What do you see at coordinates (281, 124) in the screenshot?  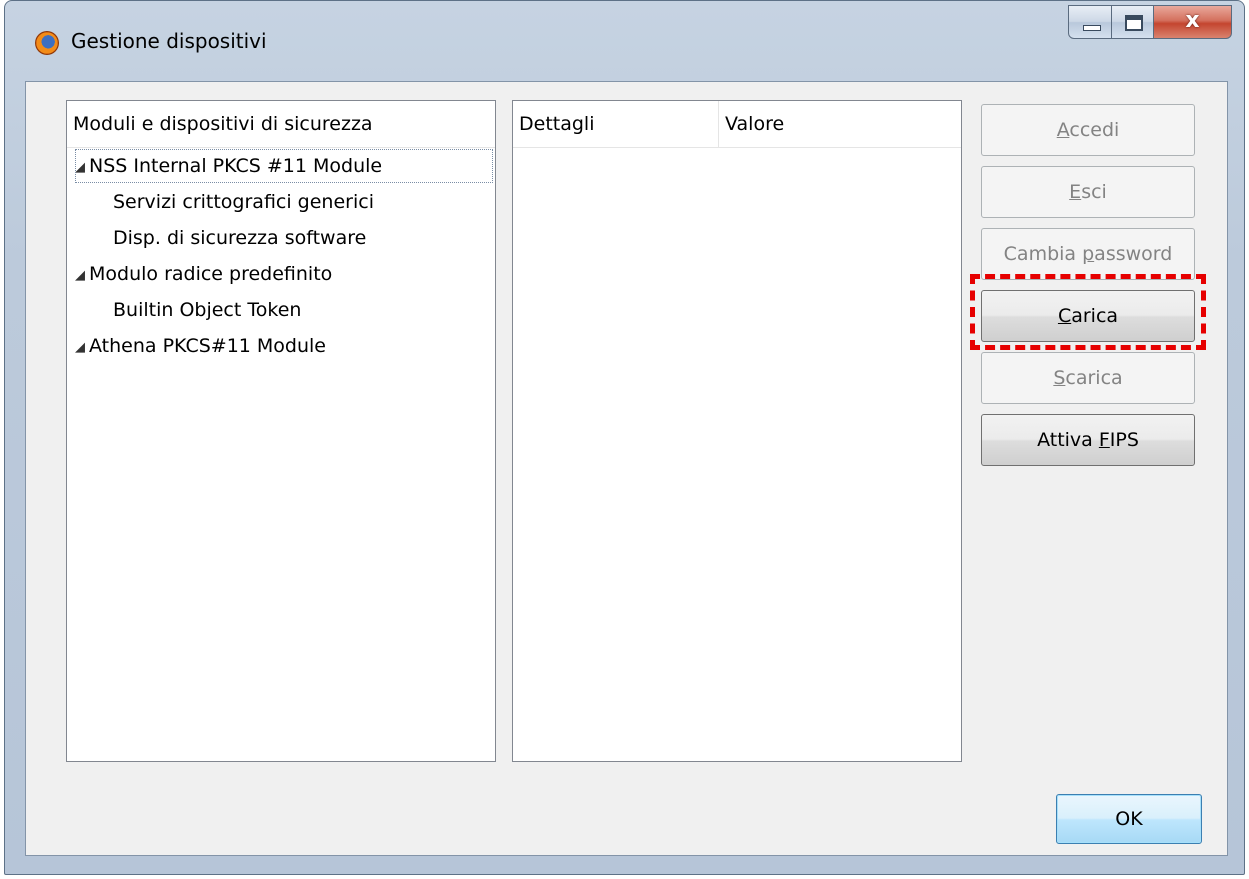 I see `tree-column-header: Moduli e dispositivi di sicurezza` at bounding box center [281, 124].